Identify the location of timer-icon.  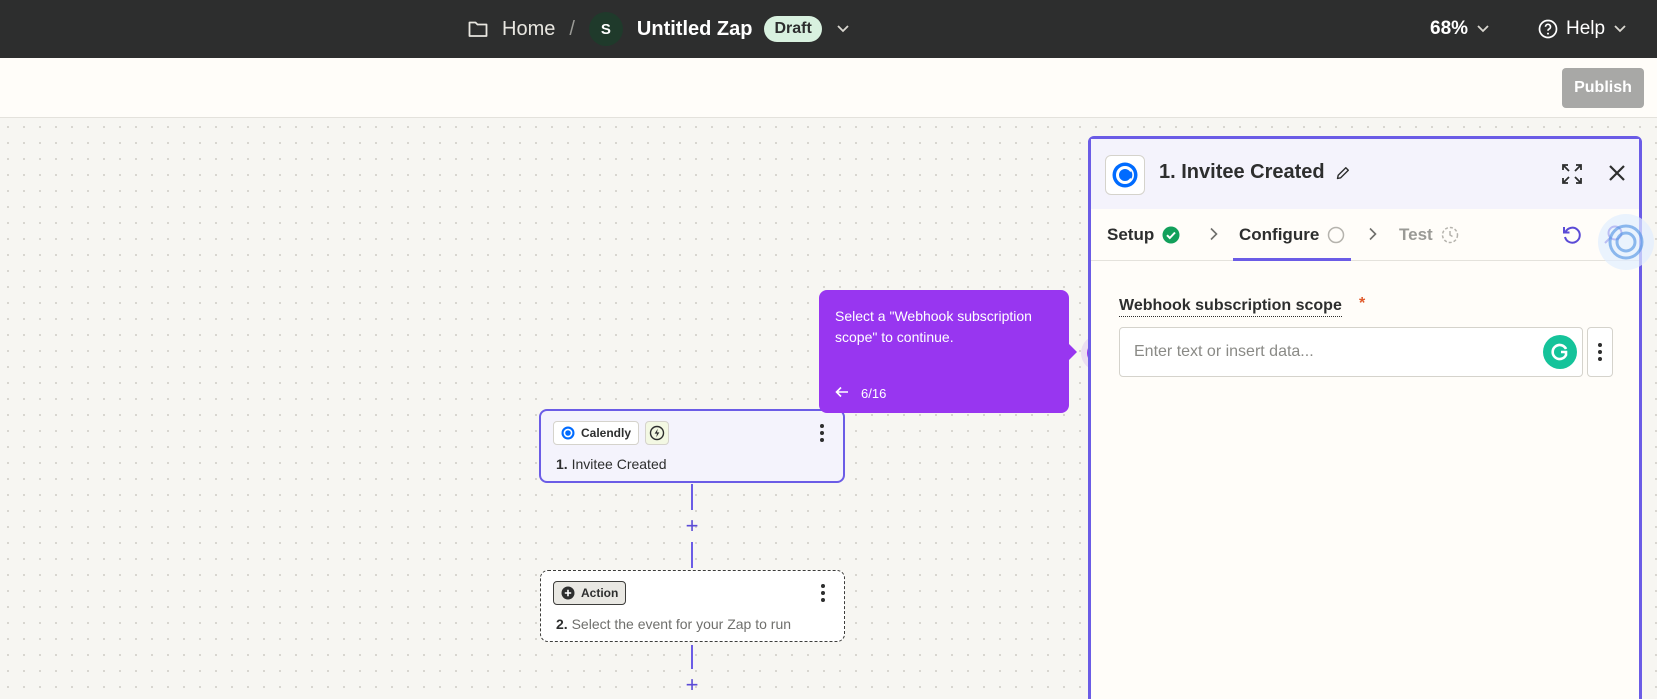
(1449, 235).